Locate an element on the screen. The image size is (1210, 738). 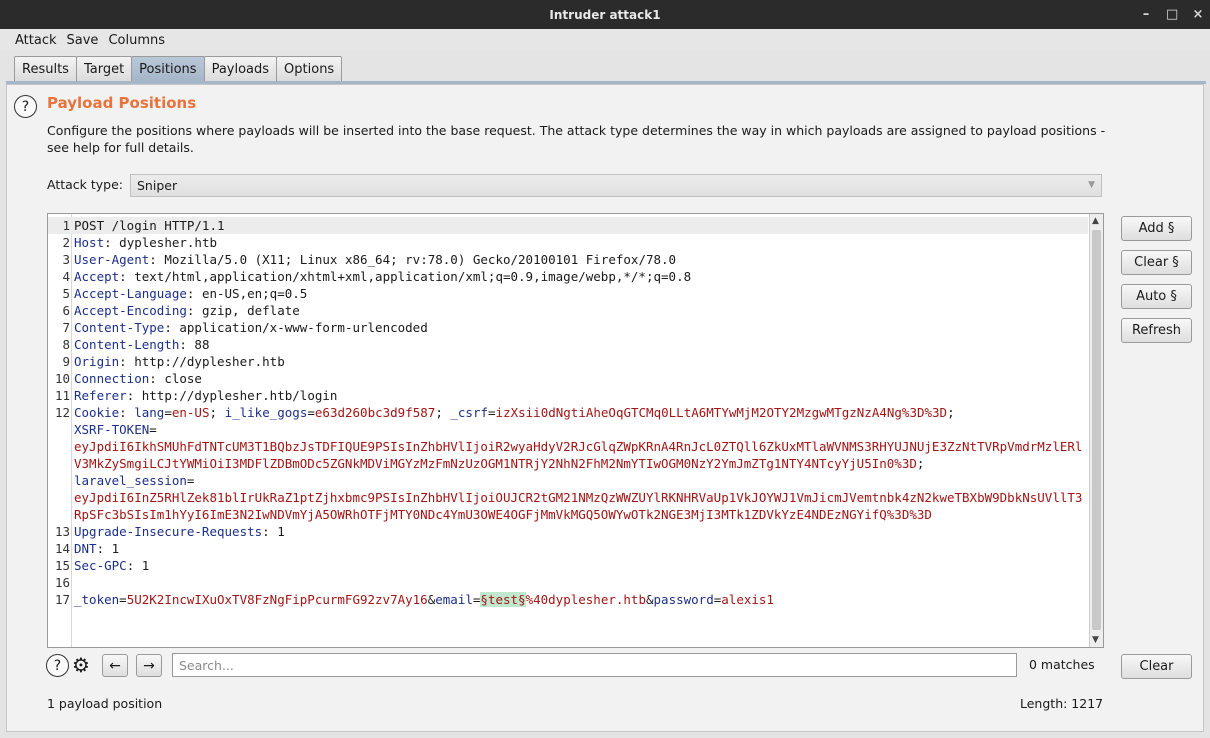
tab-target: Target is located at coordinates (104, 68).